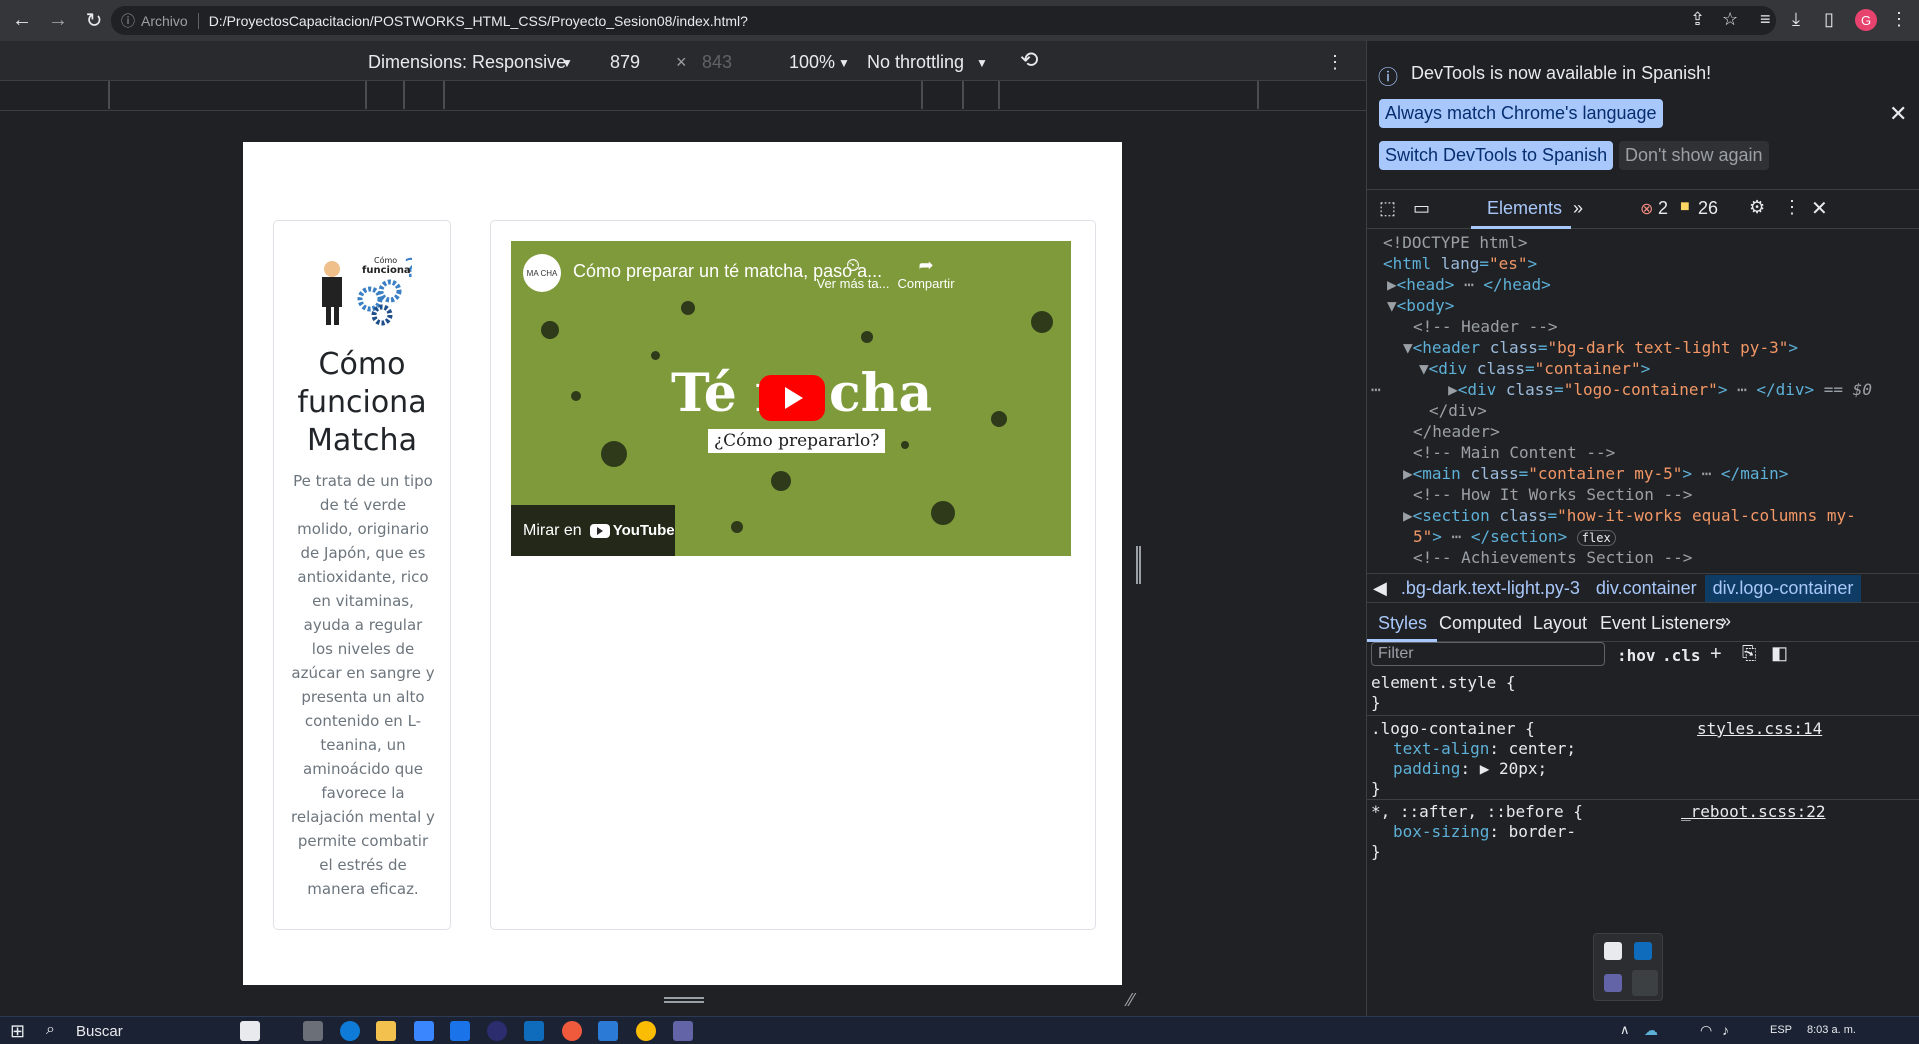 This screenshot has width=1919, height=1044. I want to click on volume-icon: ♪, so click(1725, 1030).